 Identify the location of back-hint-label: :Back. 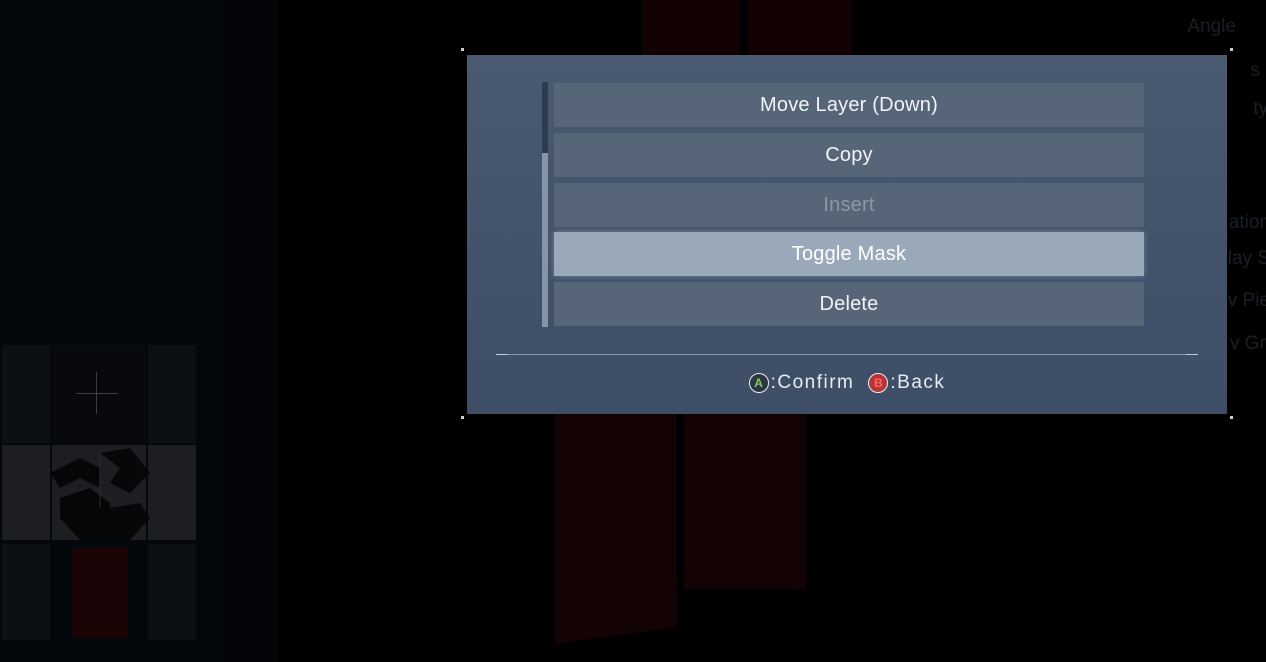
(917, 383).